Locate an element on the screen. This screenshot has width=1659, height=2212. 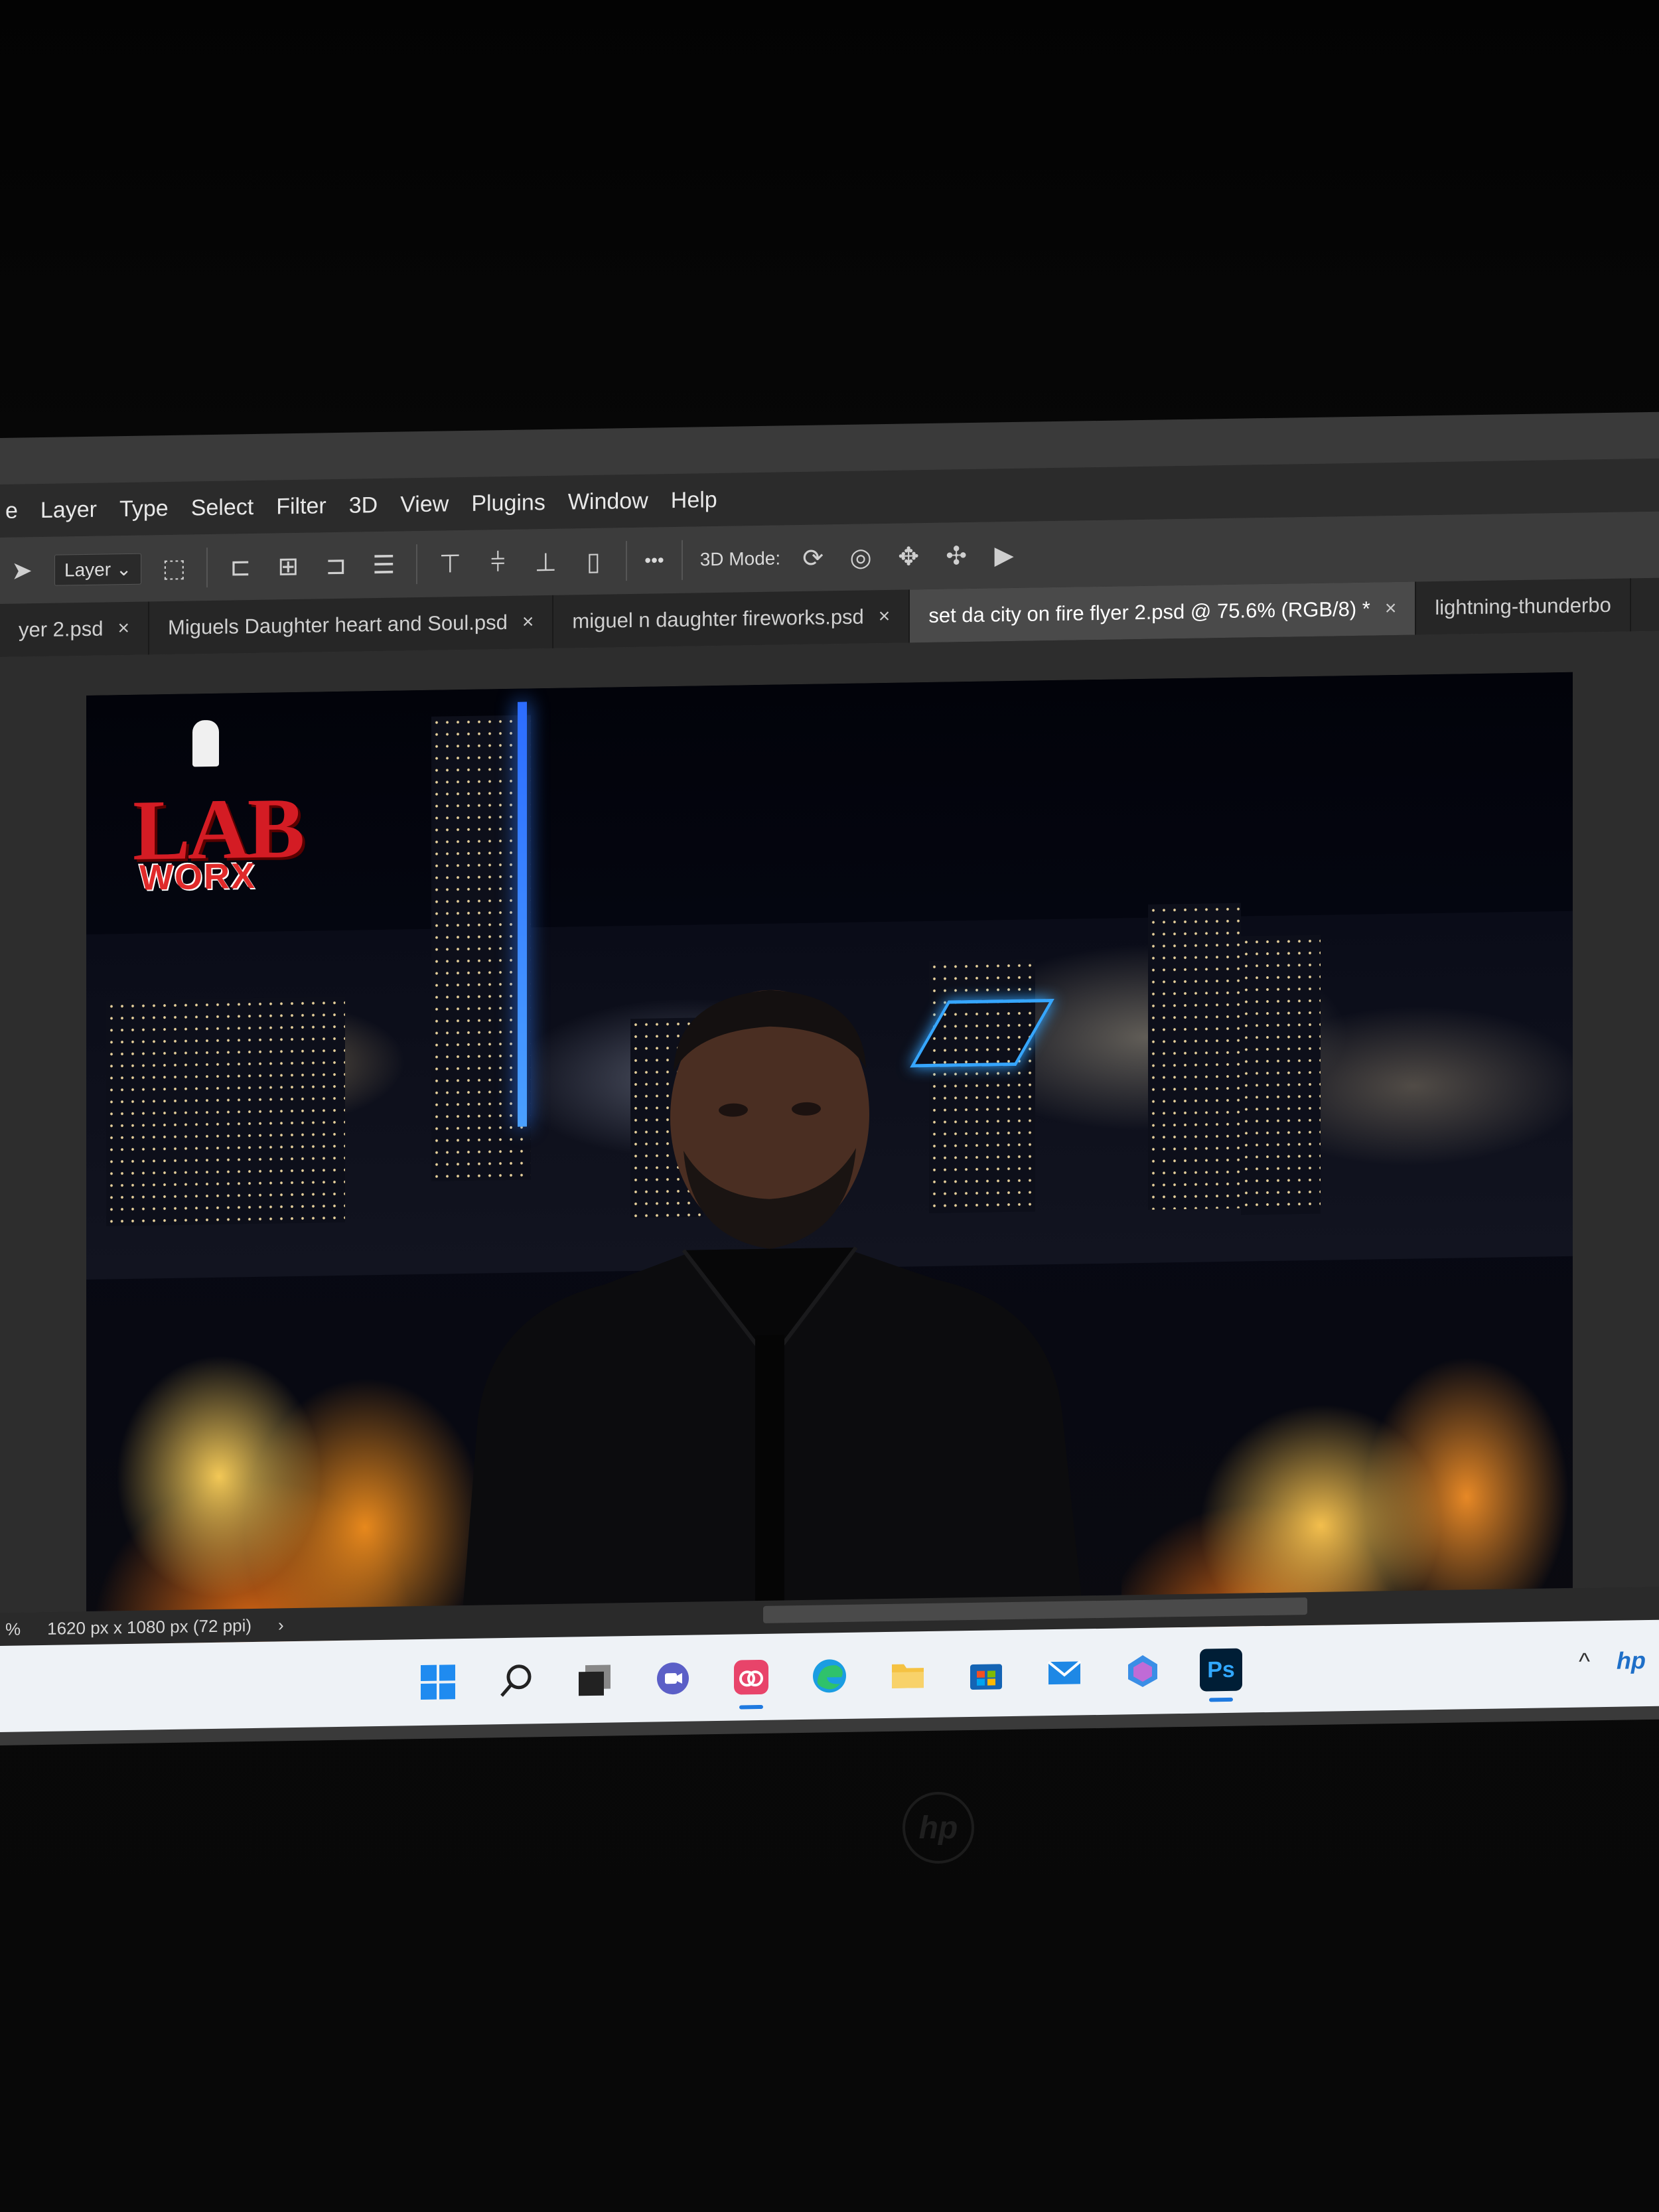
tab-layer-2: yer 2.psd × is located at coordinates (75, 629).